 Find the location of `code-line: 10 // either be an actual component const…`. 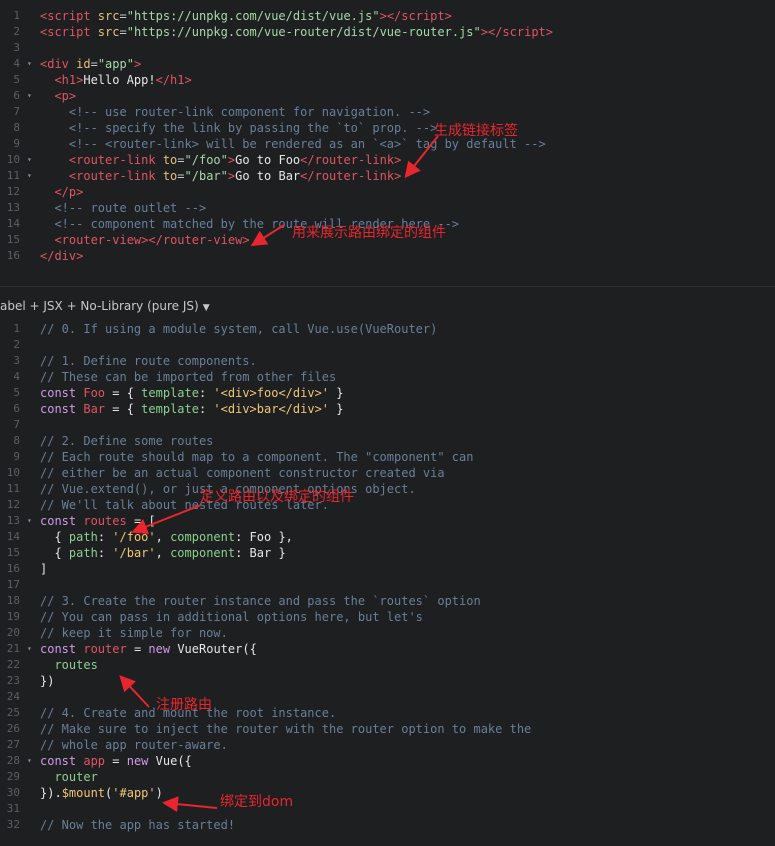

code-line: 10 // either be an actual component const… is located at coordinates (387, 473).